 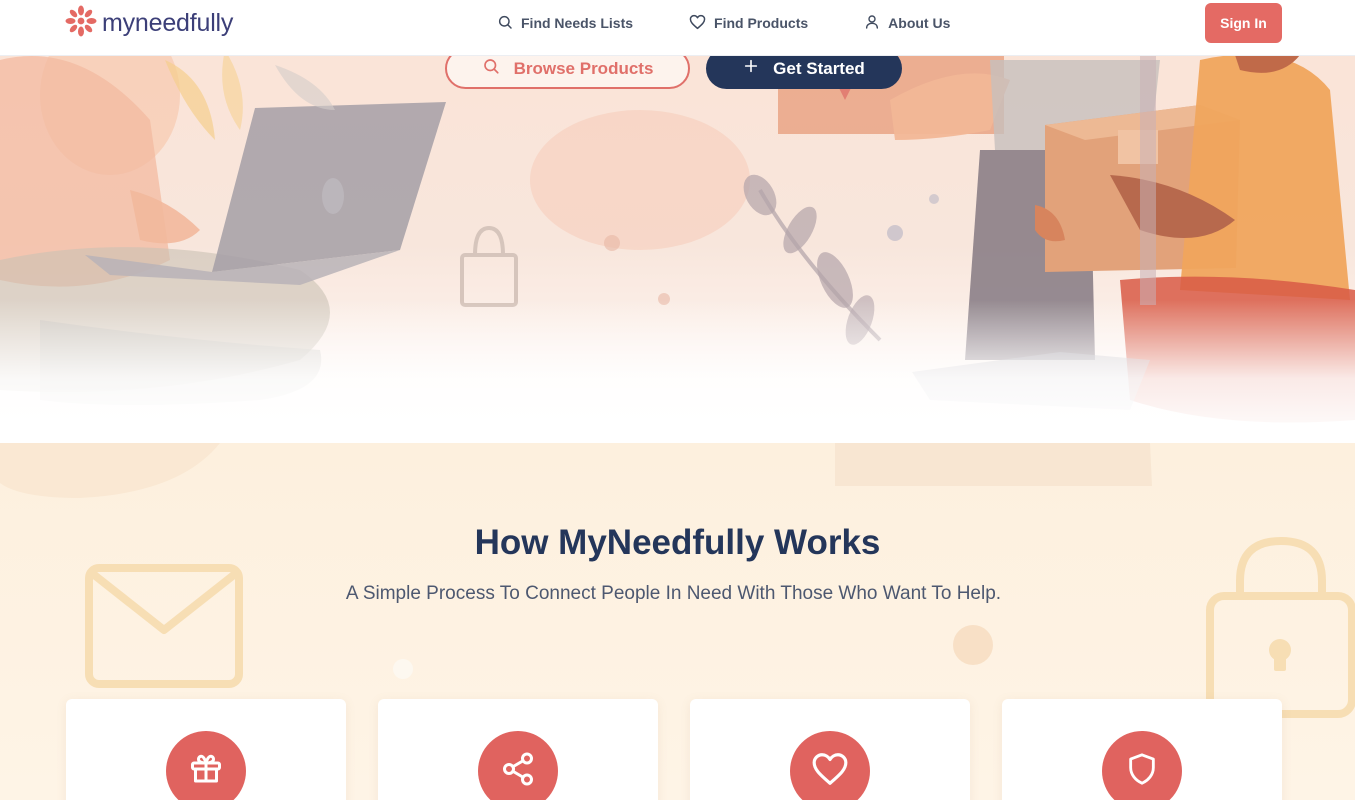 I want to click on nav-links: Find Needs Lists Find Products About Us, so click(x=723, y=23).